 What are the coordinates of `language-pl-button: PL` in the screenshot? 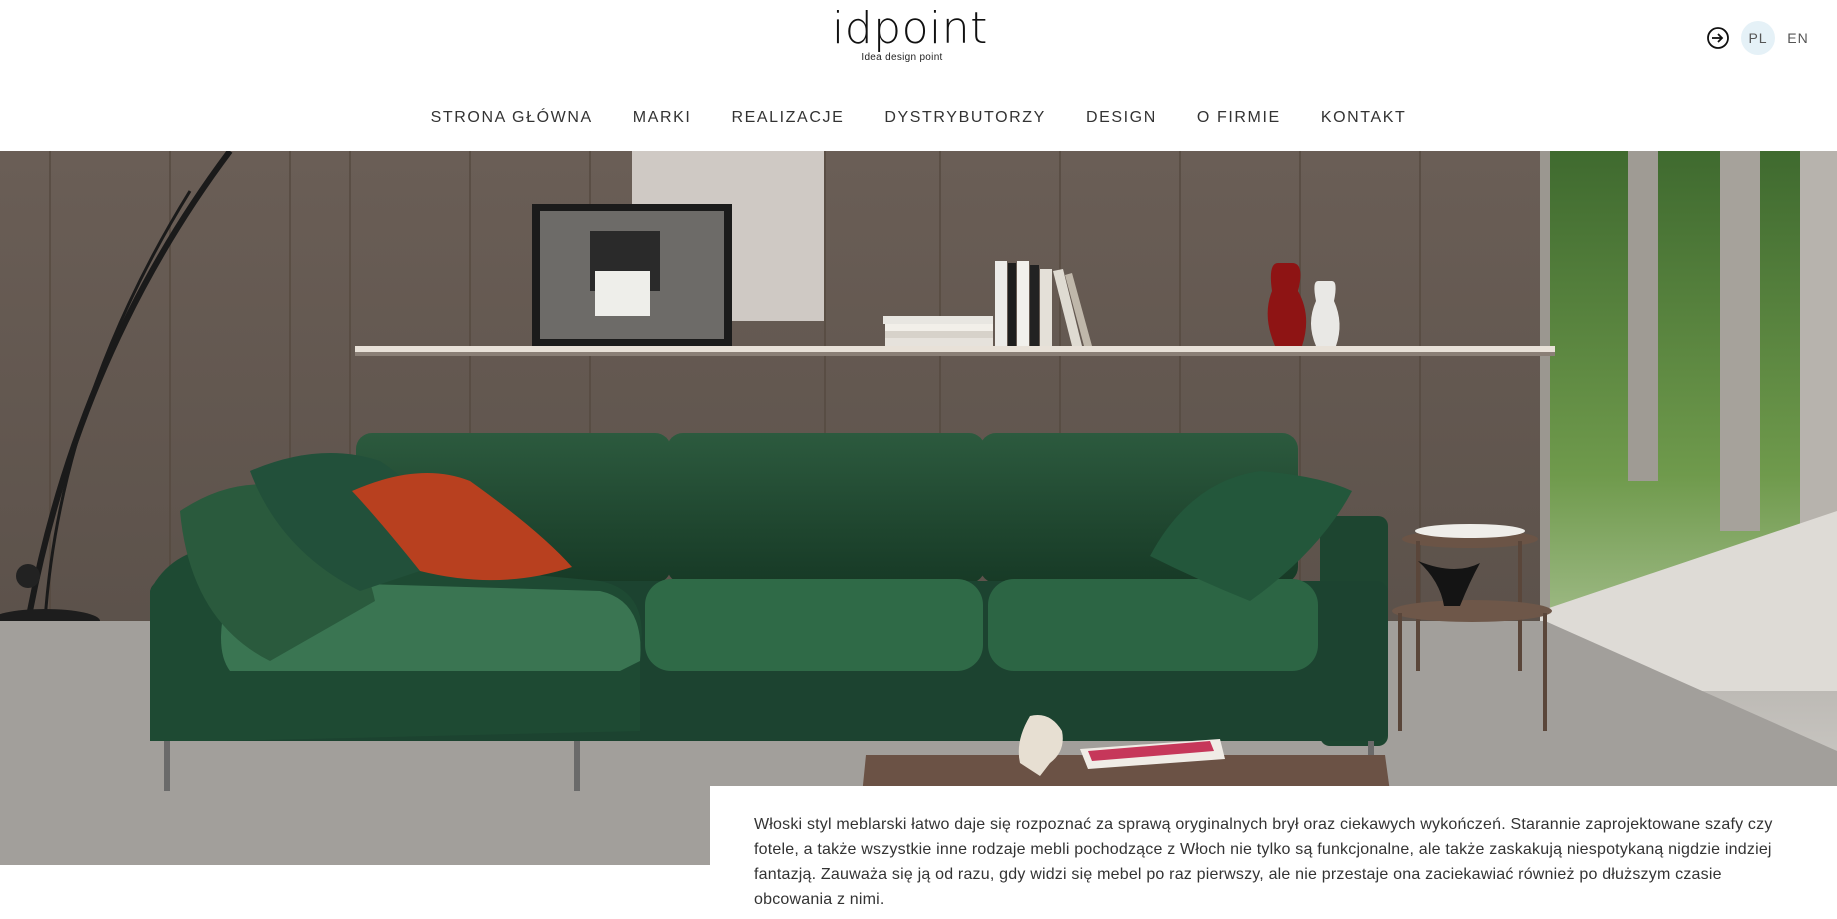 It's located at (1758, 38).